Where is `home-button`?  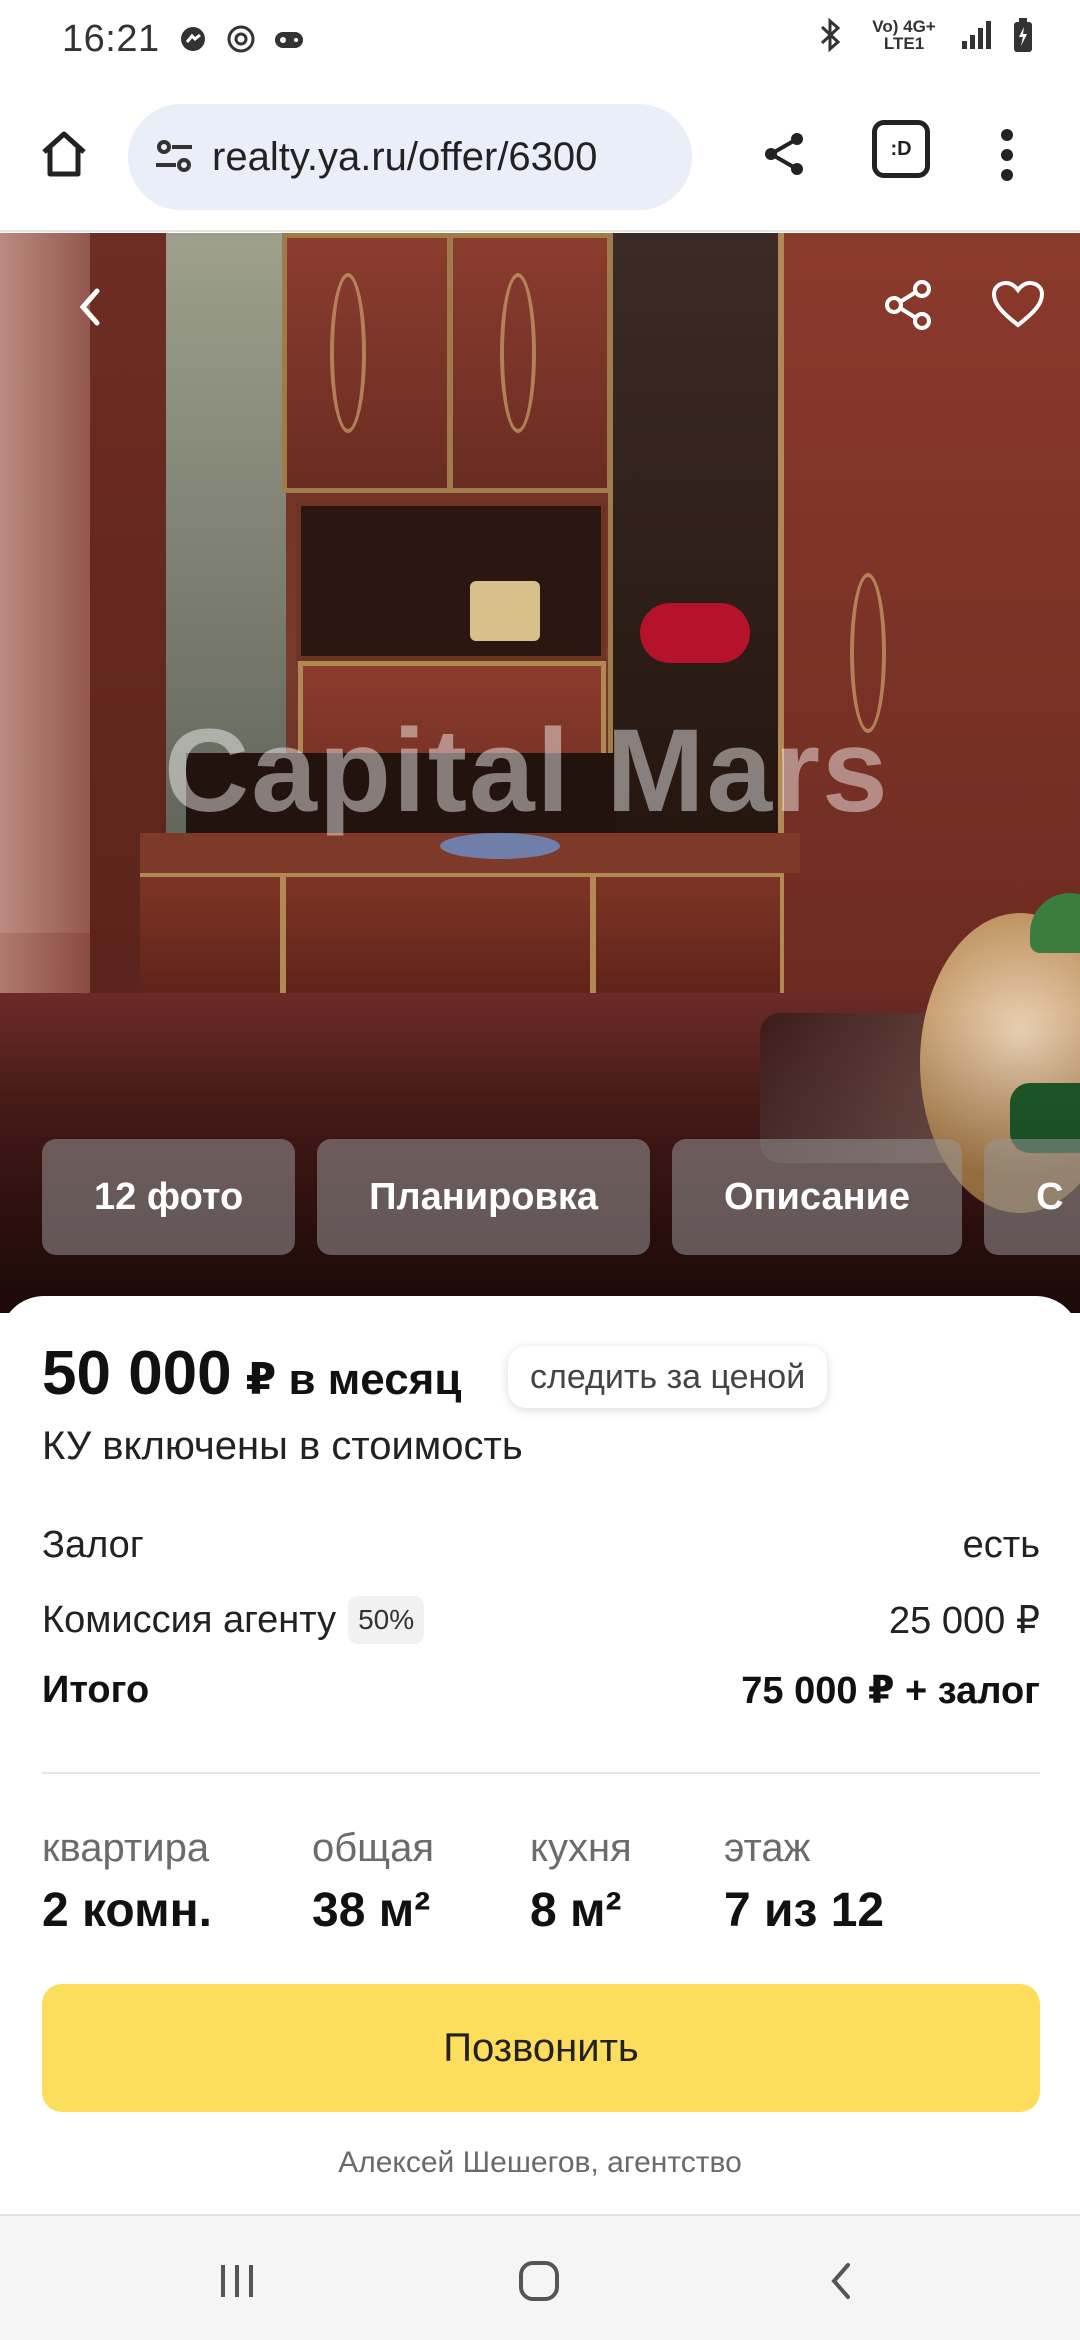 home-button is located at coordinates (64, 154).